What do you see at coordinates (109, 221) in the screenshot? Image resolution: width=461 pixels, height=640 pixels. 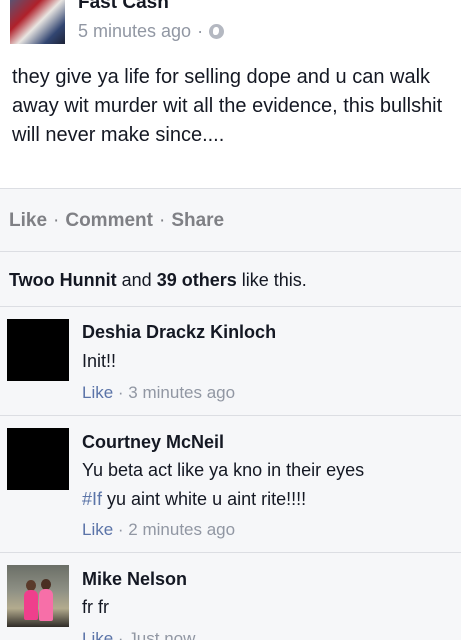 I see `comment-action-button: Comment` at bounding box center [109, 221].